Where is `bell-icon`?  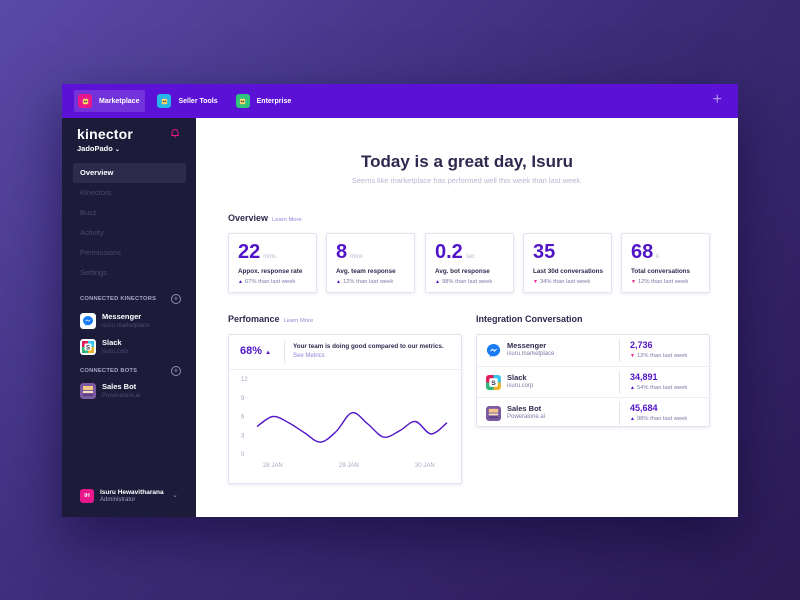 bell-icon is located at coordinates (175, 133).